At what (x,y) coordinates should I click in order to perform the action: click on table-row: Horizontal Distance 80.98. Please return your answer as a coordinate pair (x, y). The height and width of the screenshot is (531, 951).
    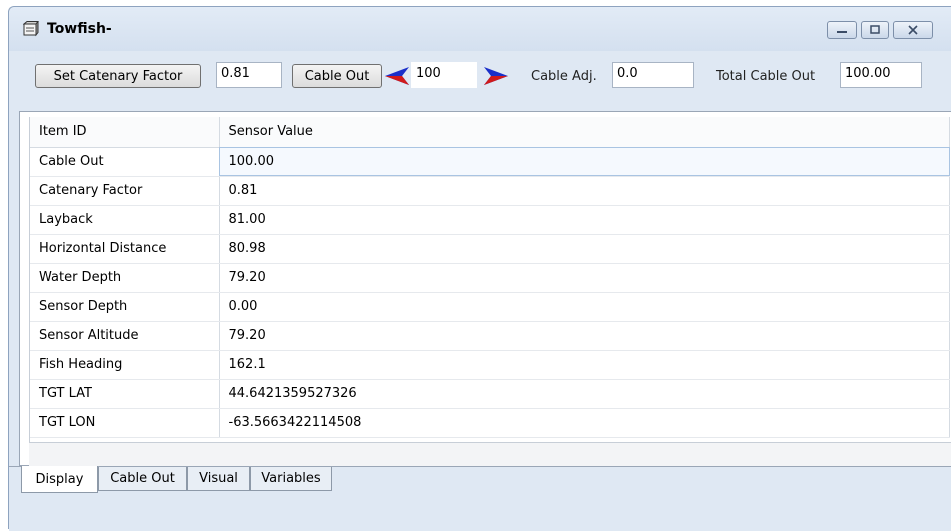
    Looking at the image, I should click on (490, 249).